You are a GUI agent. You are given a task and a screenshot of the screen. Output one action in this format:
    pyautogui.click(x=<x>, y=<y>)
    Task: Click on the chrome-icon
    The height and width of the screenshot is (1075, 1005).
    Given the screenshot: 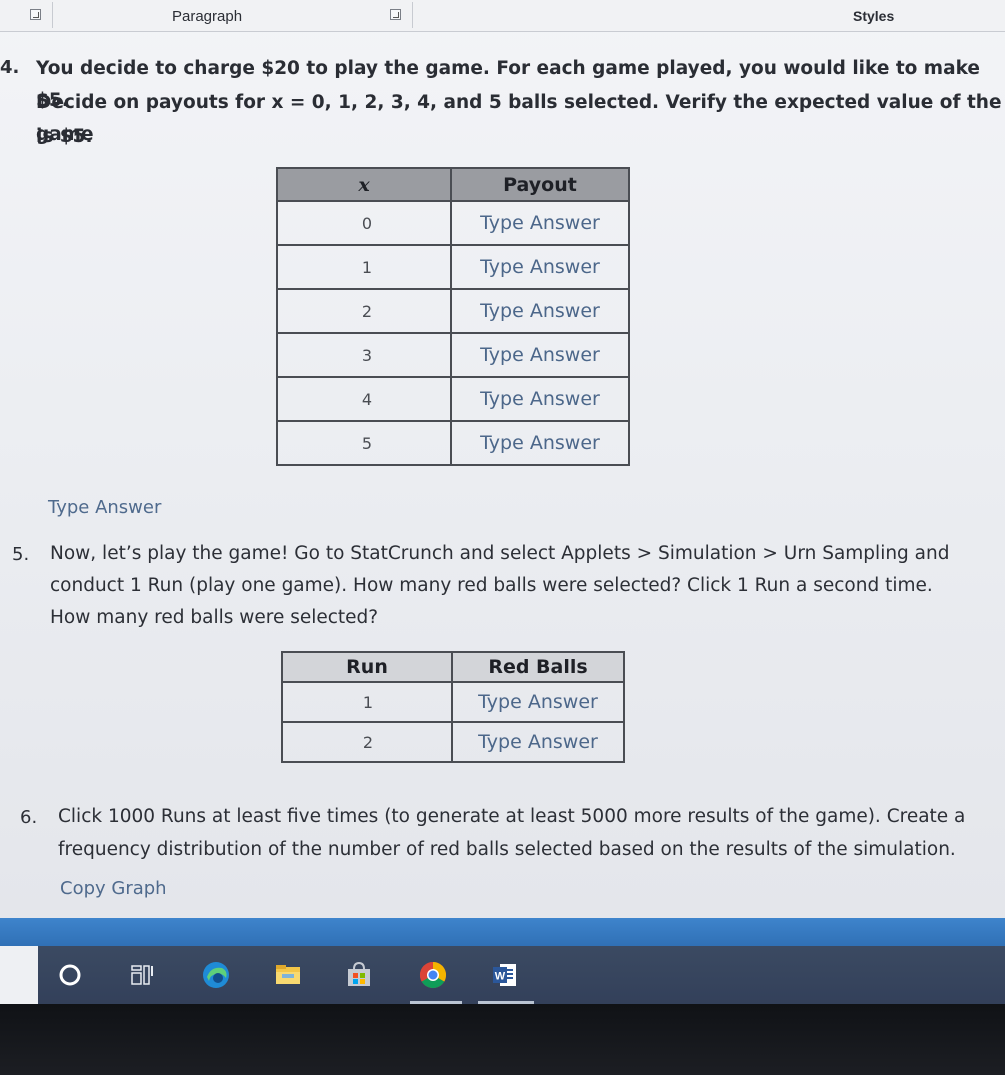 What is the action you would take?
    pyautogui.click(x=433, y=975)
    